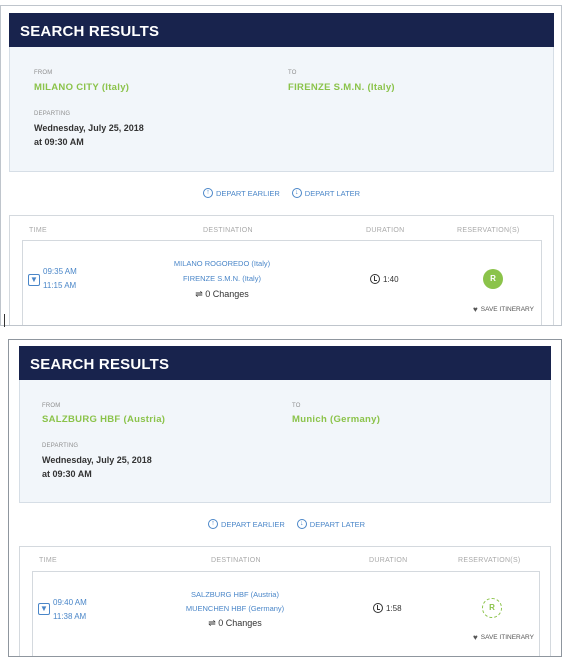  I want to click on to-city: Munich (Germany), so click(336, 419).